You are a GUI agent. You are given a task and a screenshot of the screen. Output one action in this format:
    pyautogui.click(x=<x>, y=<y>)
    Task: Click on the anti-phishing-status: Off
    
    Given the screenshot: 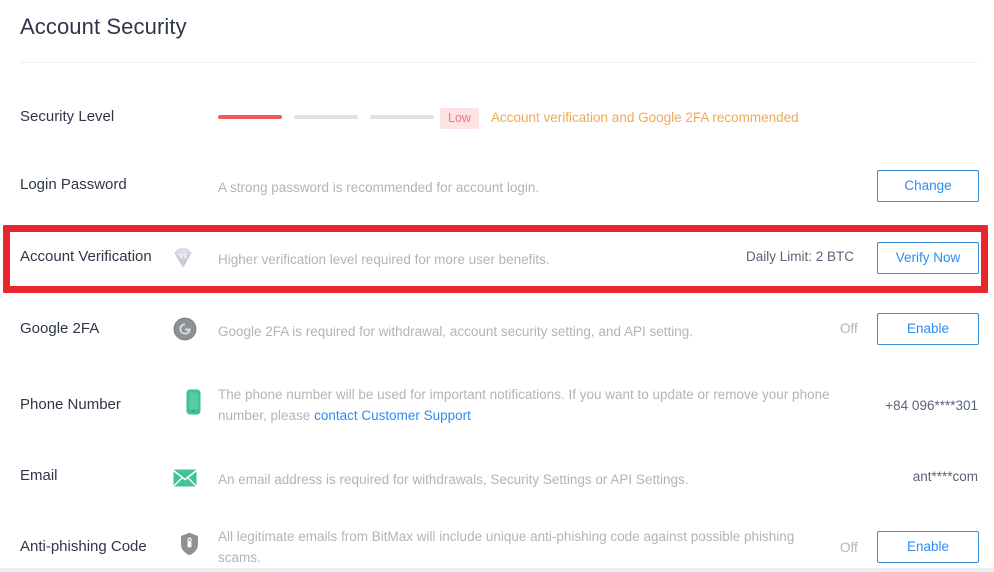 What is the action you would take?
    pyautogui.click(x=849, y=547)
    